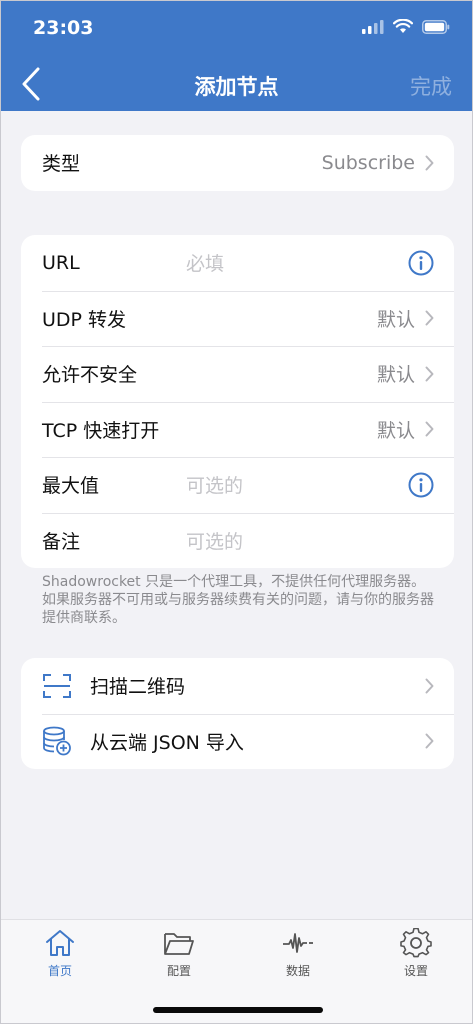 This screenshot has width=473, height=1024. I want to click on page-title: 添加节点, so click(236, 87).